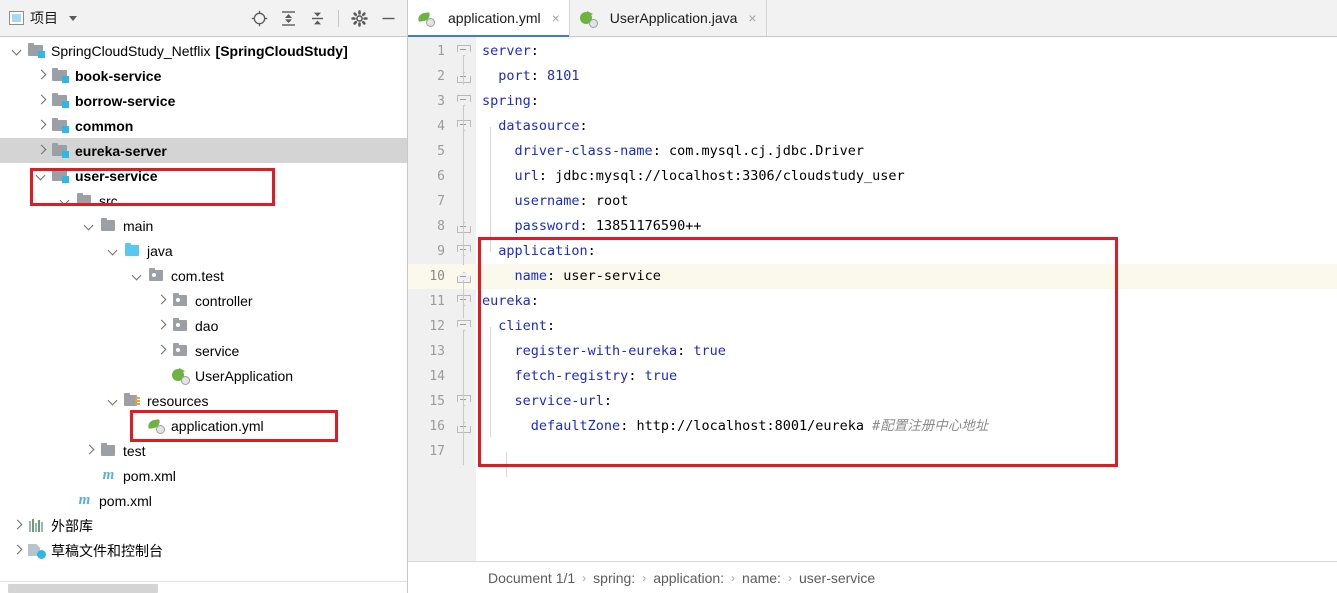 Image resolution: width=1337 pixels, height=593 pixels. Describe the element at coordinates (203, 175) in the screenshot. I see `tree-item-user-service: user-service` at that location.